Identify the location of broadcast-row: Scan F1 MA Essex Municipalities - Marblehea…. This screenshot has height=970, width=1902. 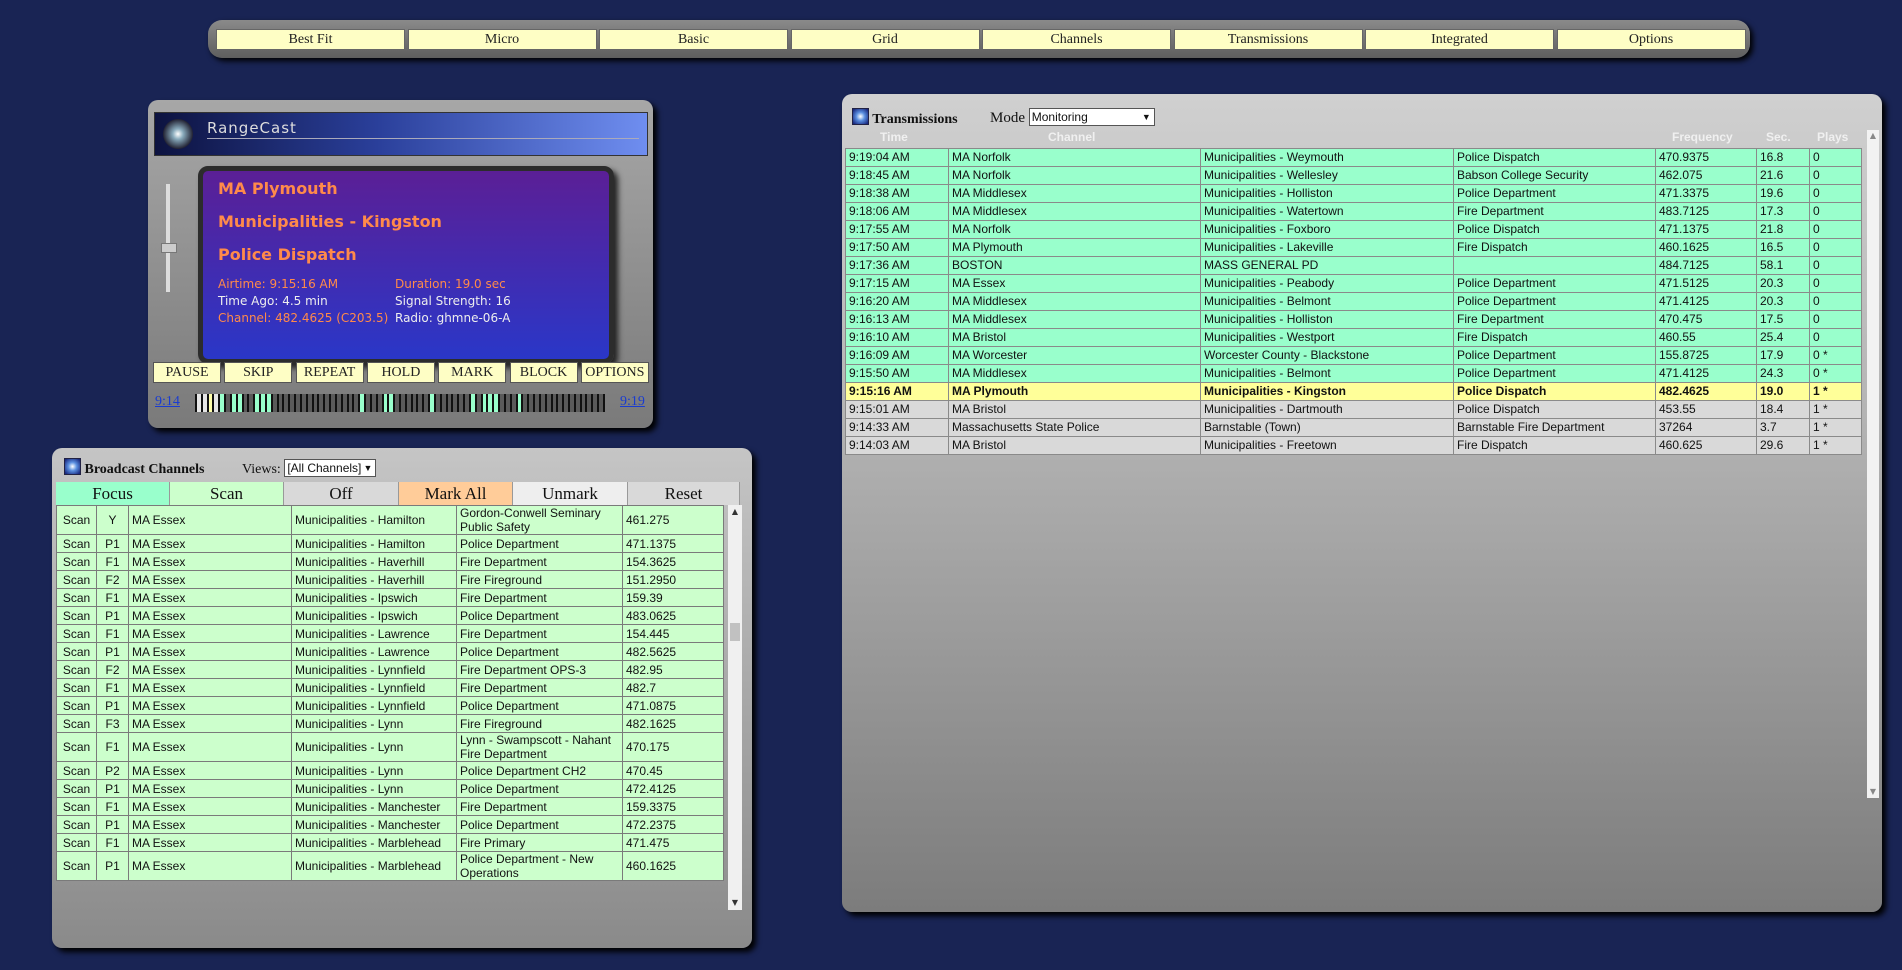
(390, 842).